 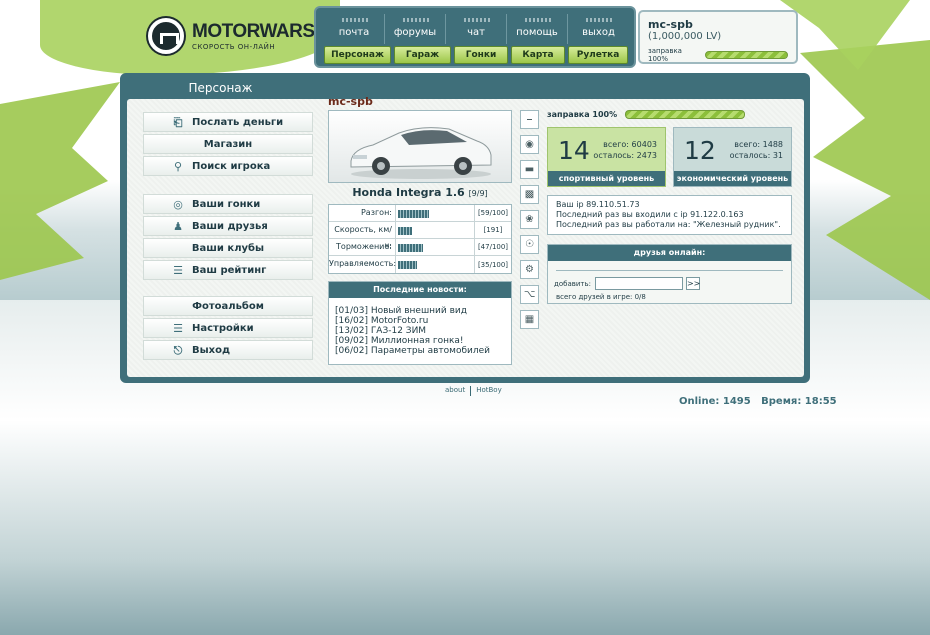 I want to click on car-model: Honda Integra 1.6 [9/9], so click(x=420, y=192).